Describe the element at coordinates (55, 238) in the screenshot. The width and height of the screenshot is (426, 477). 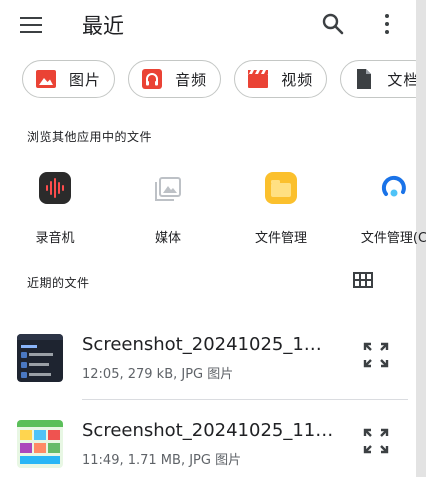
I see `app-label: 录音机` at that location.